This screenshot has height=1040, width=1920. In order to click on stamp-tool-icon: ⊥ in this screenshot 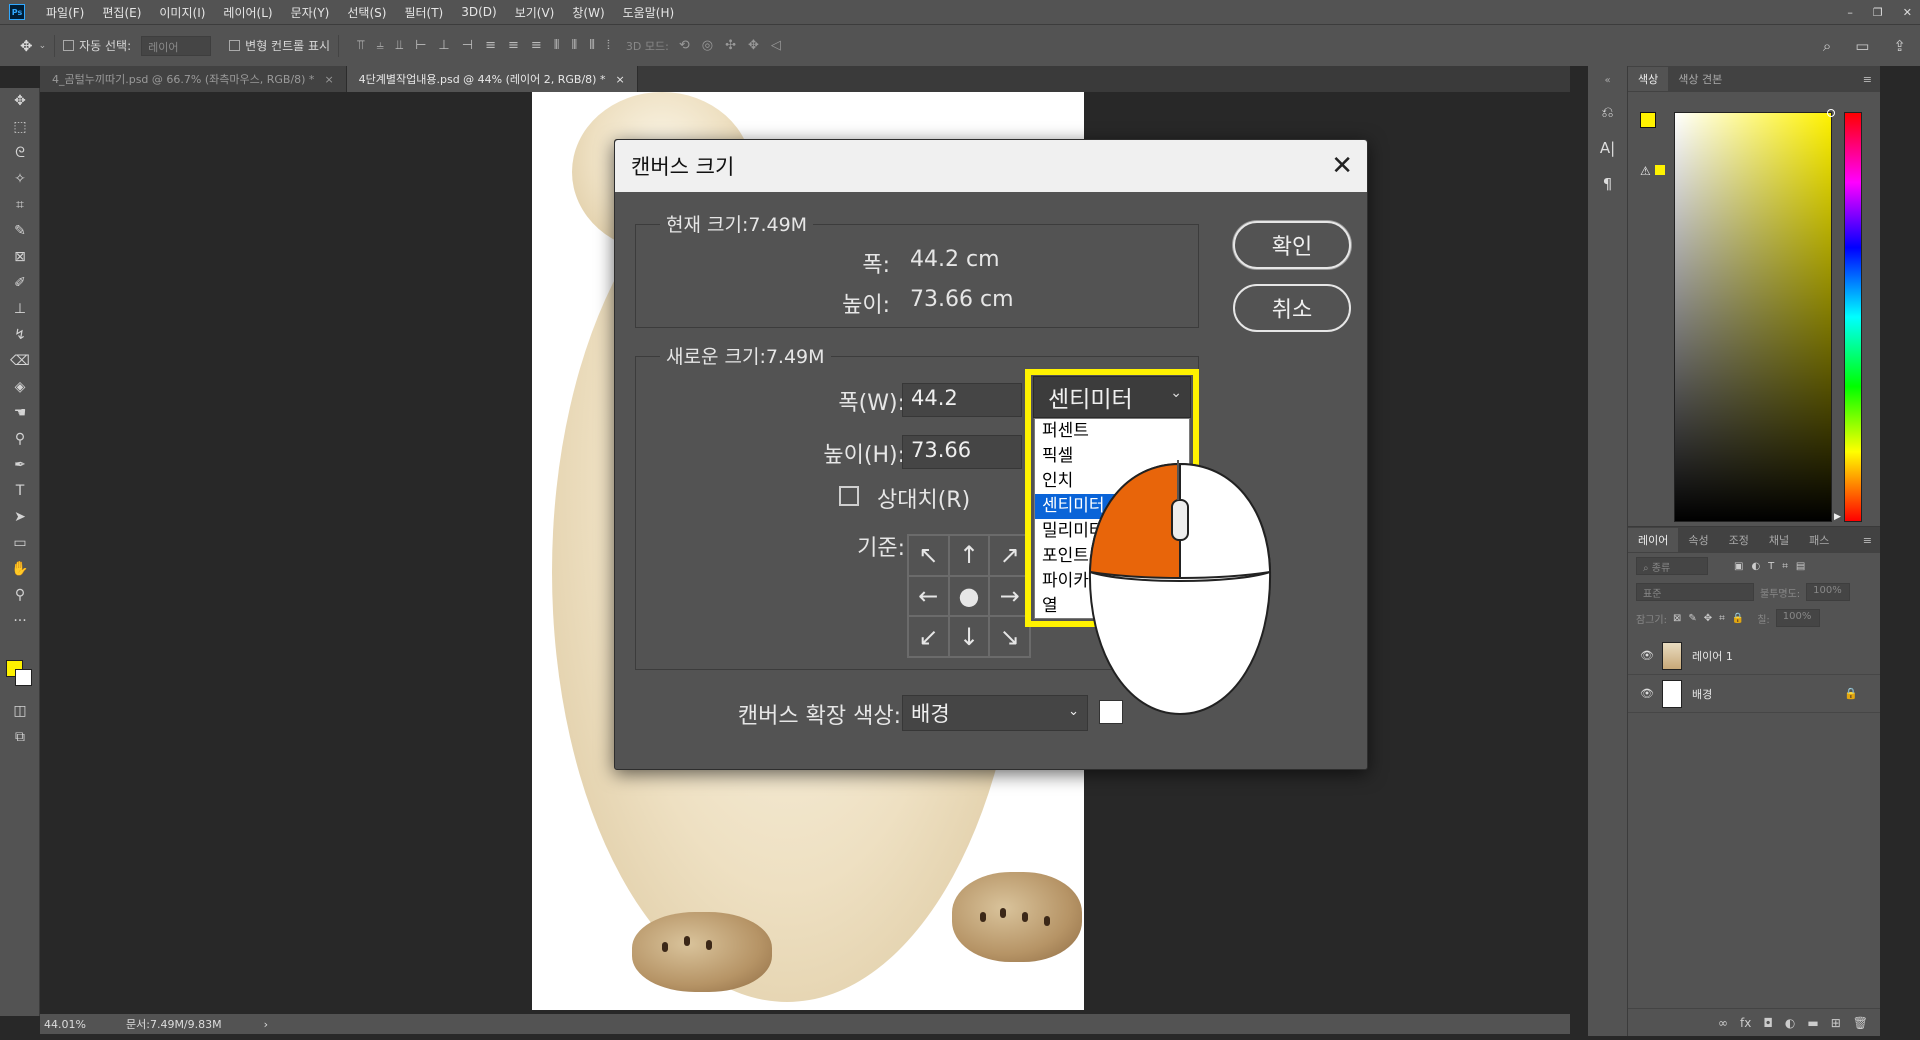, I will do `click(20, 309)`.